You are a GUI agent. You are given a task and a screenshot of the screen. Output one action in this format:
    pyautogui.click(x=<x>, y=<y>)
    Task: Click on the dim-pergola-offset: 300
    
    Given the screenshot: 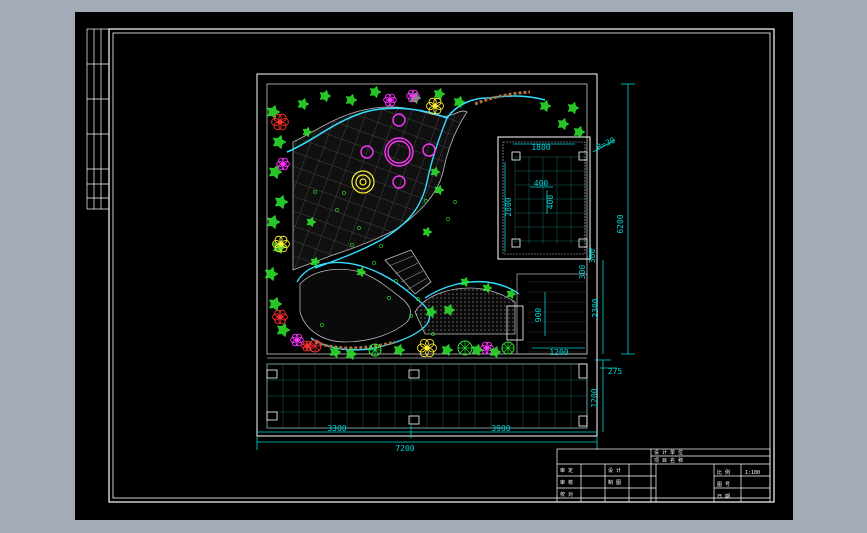 What is the action you would take?
    pyautogui.click(x=582, y=272)
    